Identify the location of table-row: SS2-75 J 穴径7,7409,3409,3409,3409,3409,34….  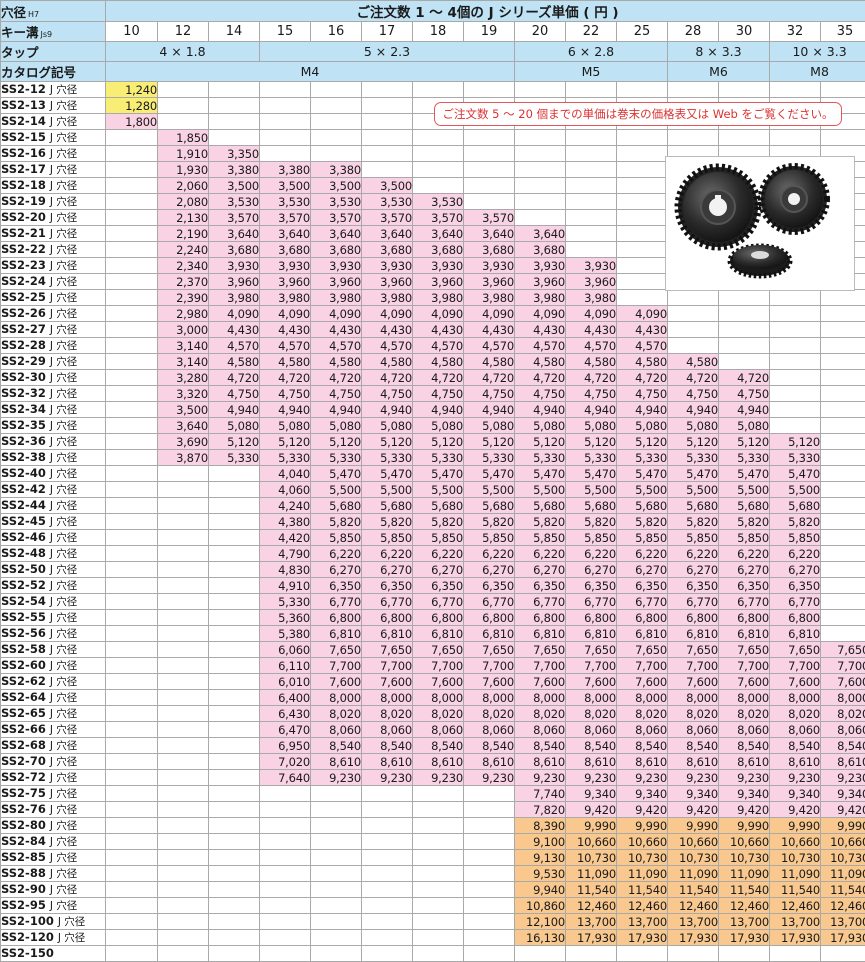
(433, 794).